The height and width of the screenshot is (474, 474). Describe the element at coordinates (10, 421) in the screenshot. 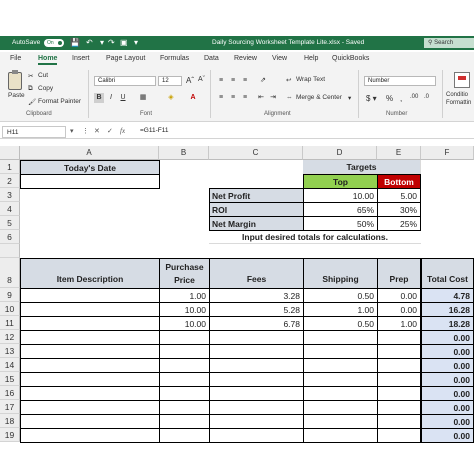

I see `row-header: 18` at that location.